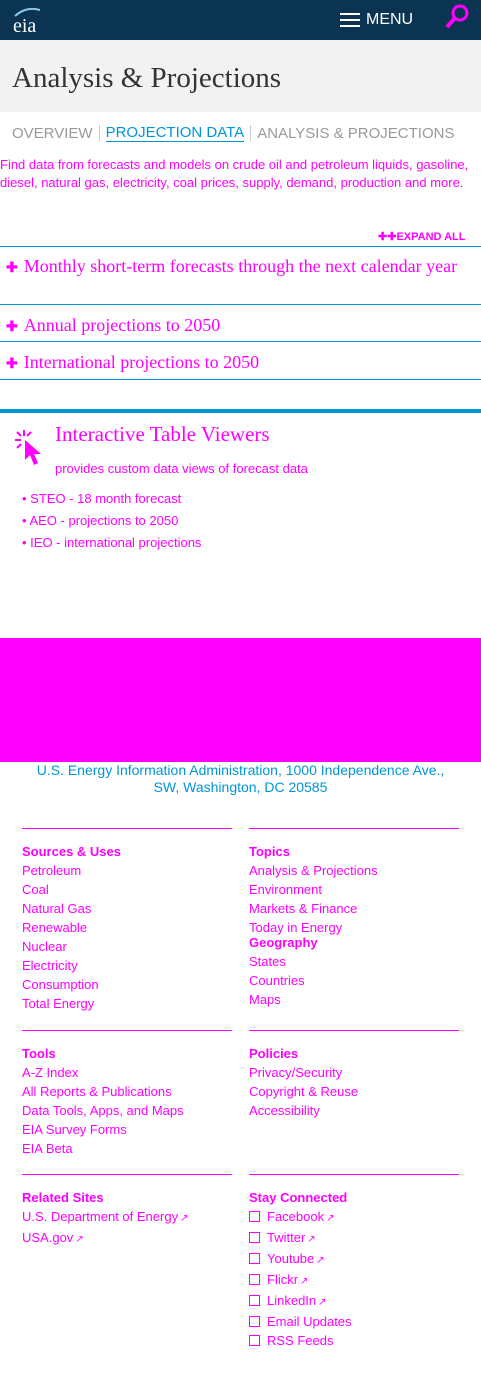 The image size is (481, 1388). I want to click on tab-overview: OVERVIEW, so click(52, 133).